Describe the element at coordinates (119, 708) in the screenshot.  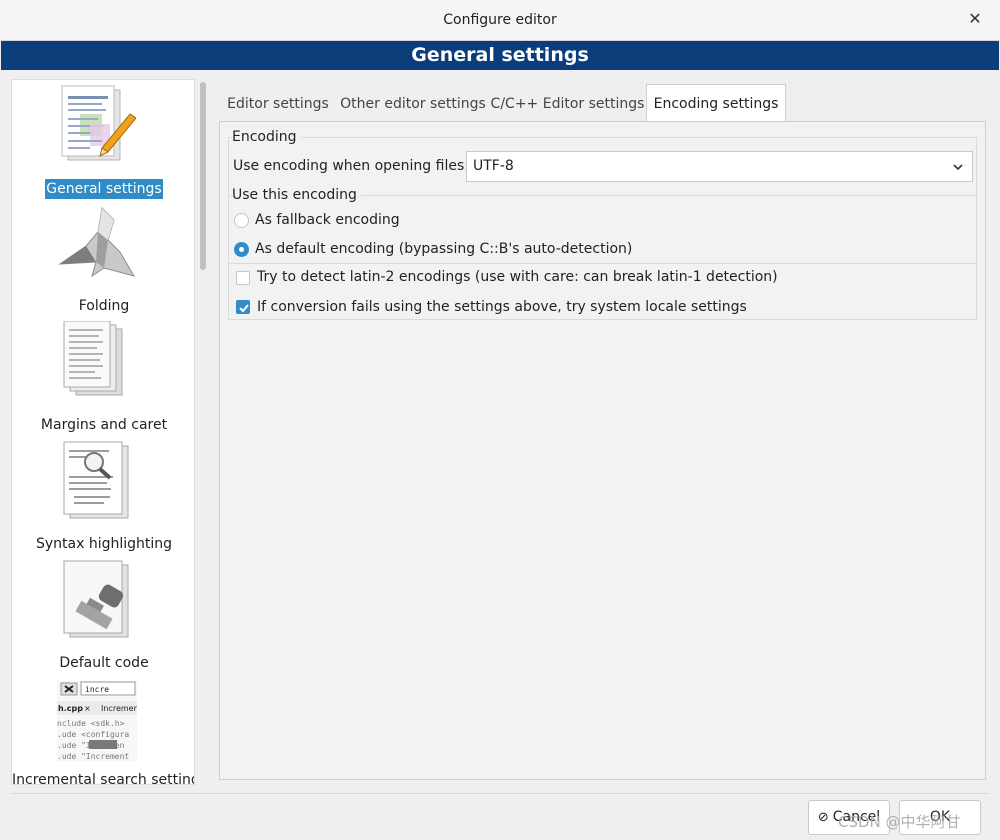
I see `tab-other-name: Incremen` at that location.